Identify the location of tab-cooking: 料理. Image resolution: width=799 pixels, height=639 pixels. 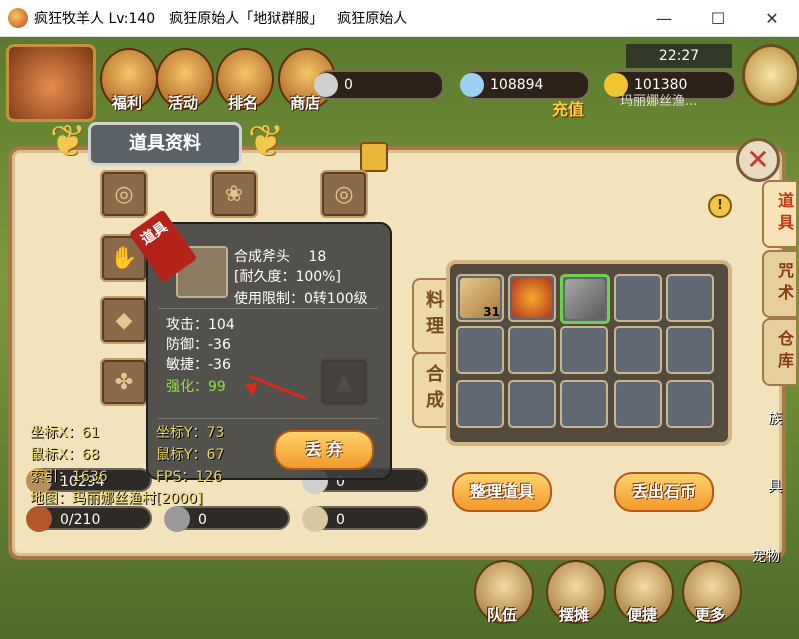
(430, 316).